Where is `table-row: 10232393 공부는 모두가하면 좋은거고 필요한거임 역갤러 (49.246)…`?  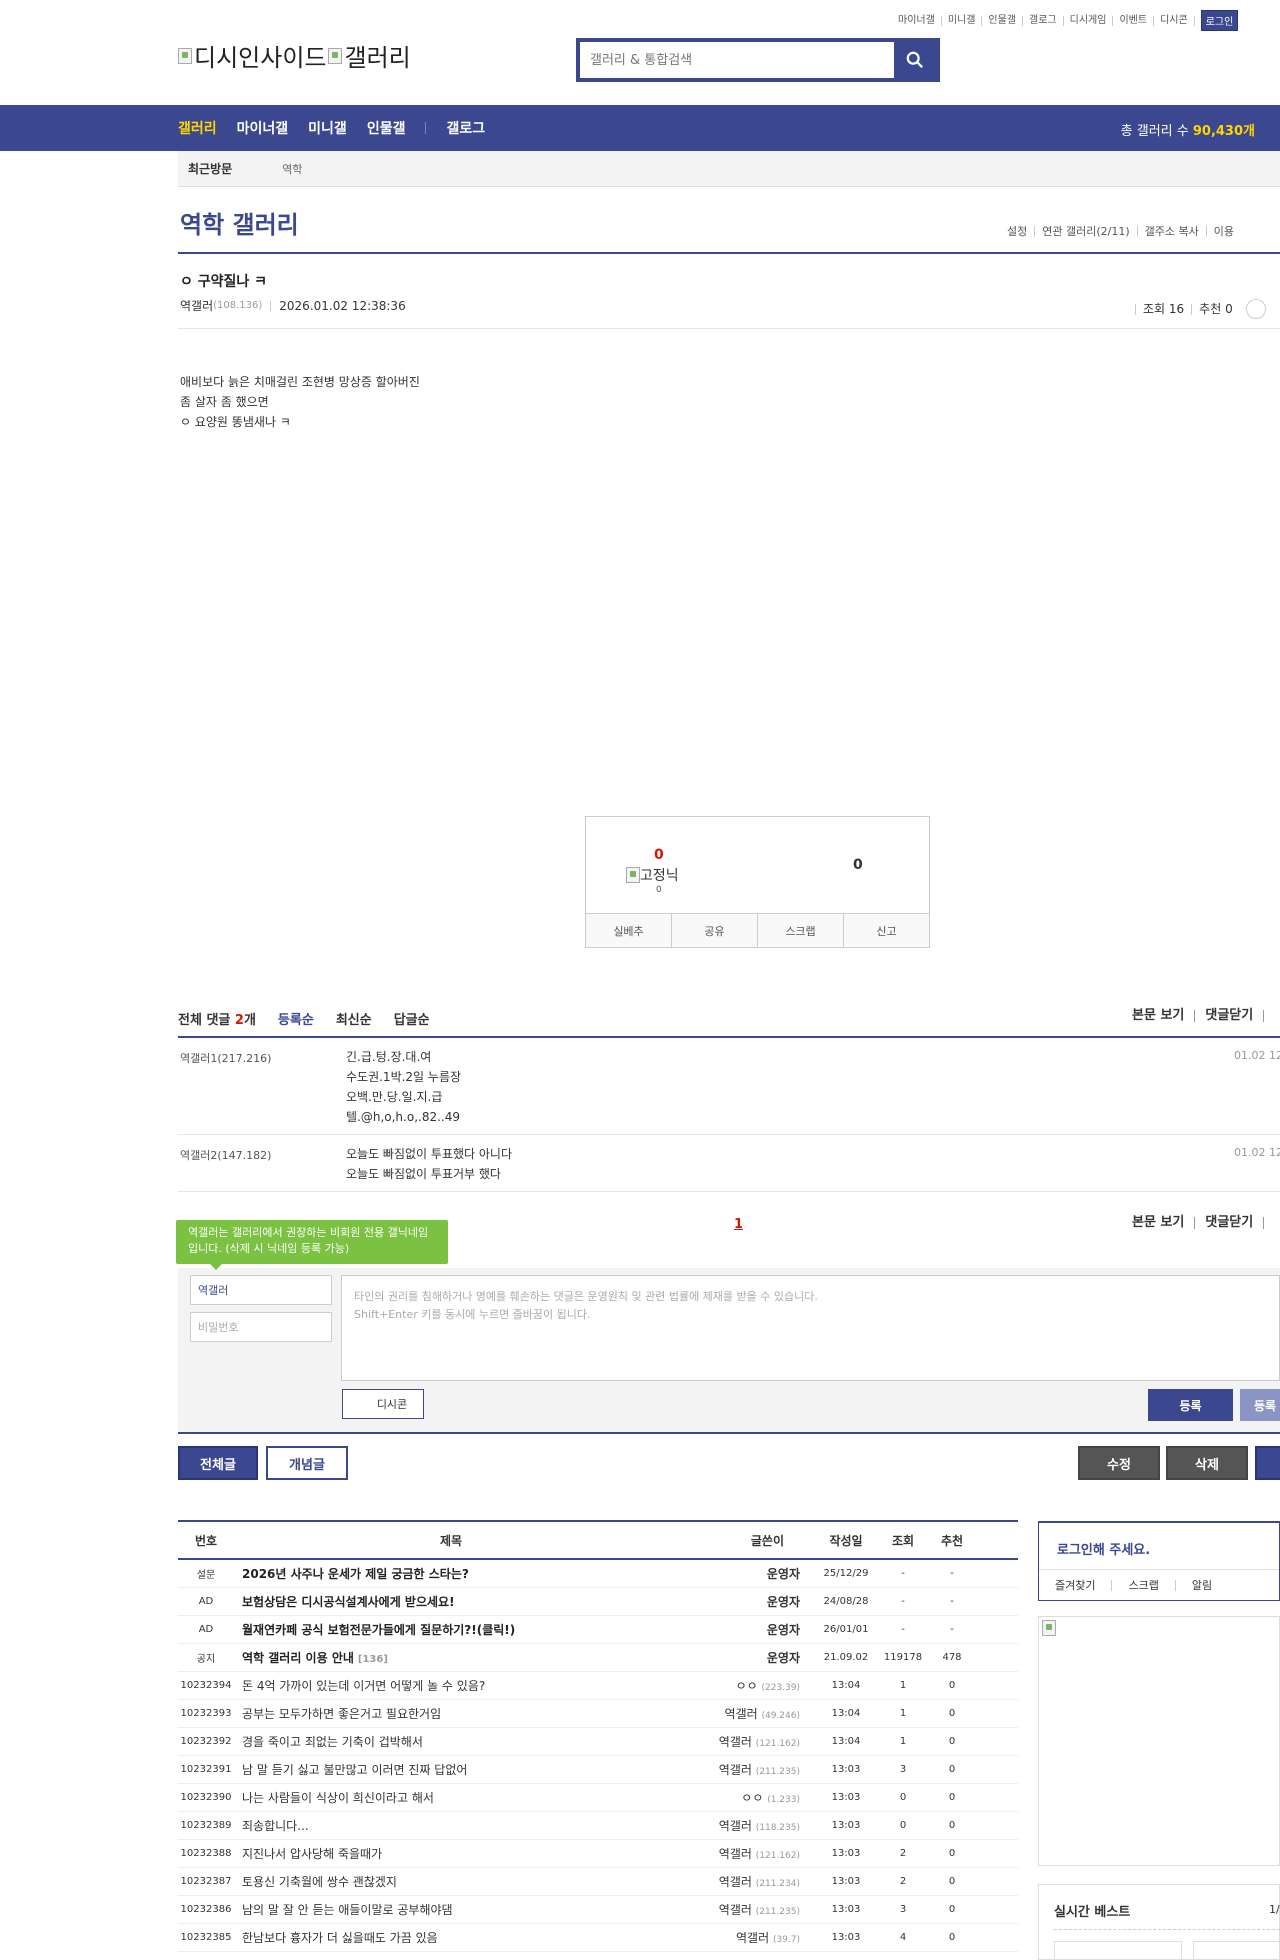
table-row: 10232393 공부는 모두가하면 좋은거고 필요한거임 역갤러 (49.246)… is located at coordinates (598, 1714).